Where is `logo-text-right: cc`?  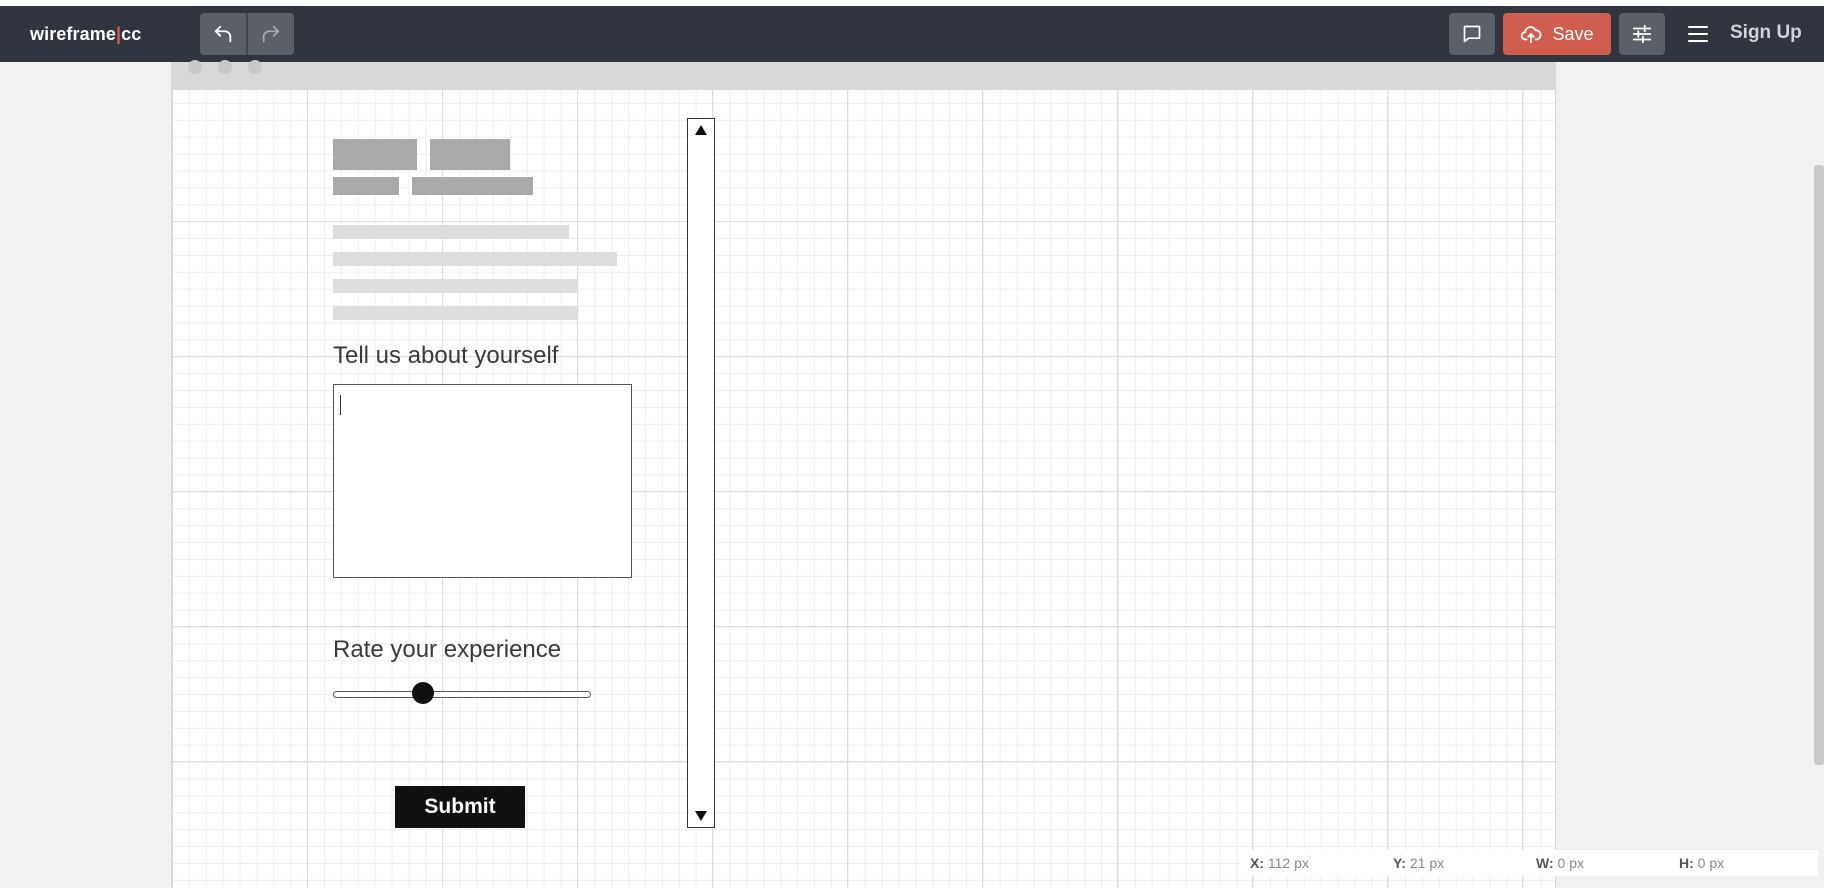
logo-text-right: cc is located at coordinates (131, 34).